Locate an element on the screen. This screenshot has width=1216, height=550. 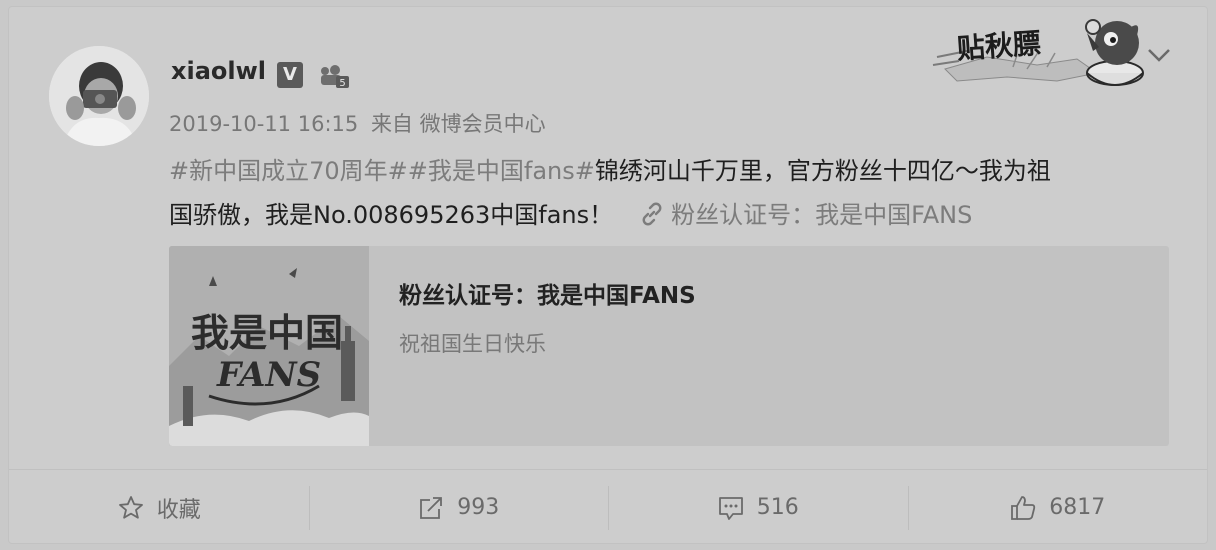
card-thumbnail: 我是中国 FANS is located at coordinates (269, 346).